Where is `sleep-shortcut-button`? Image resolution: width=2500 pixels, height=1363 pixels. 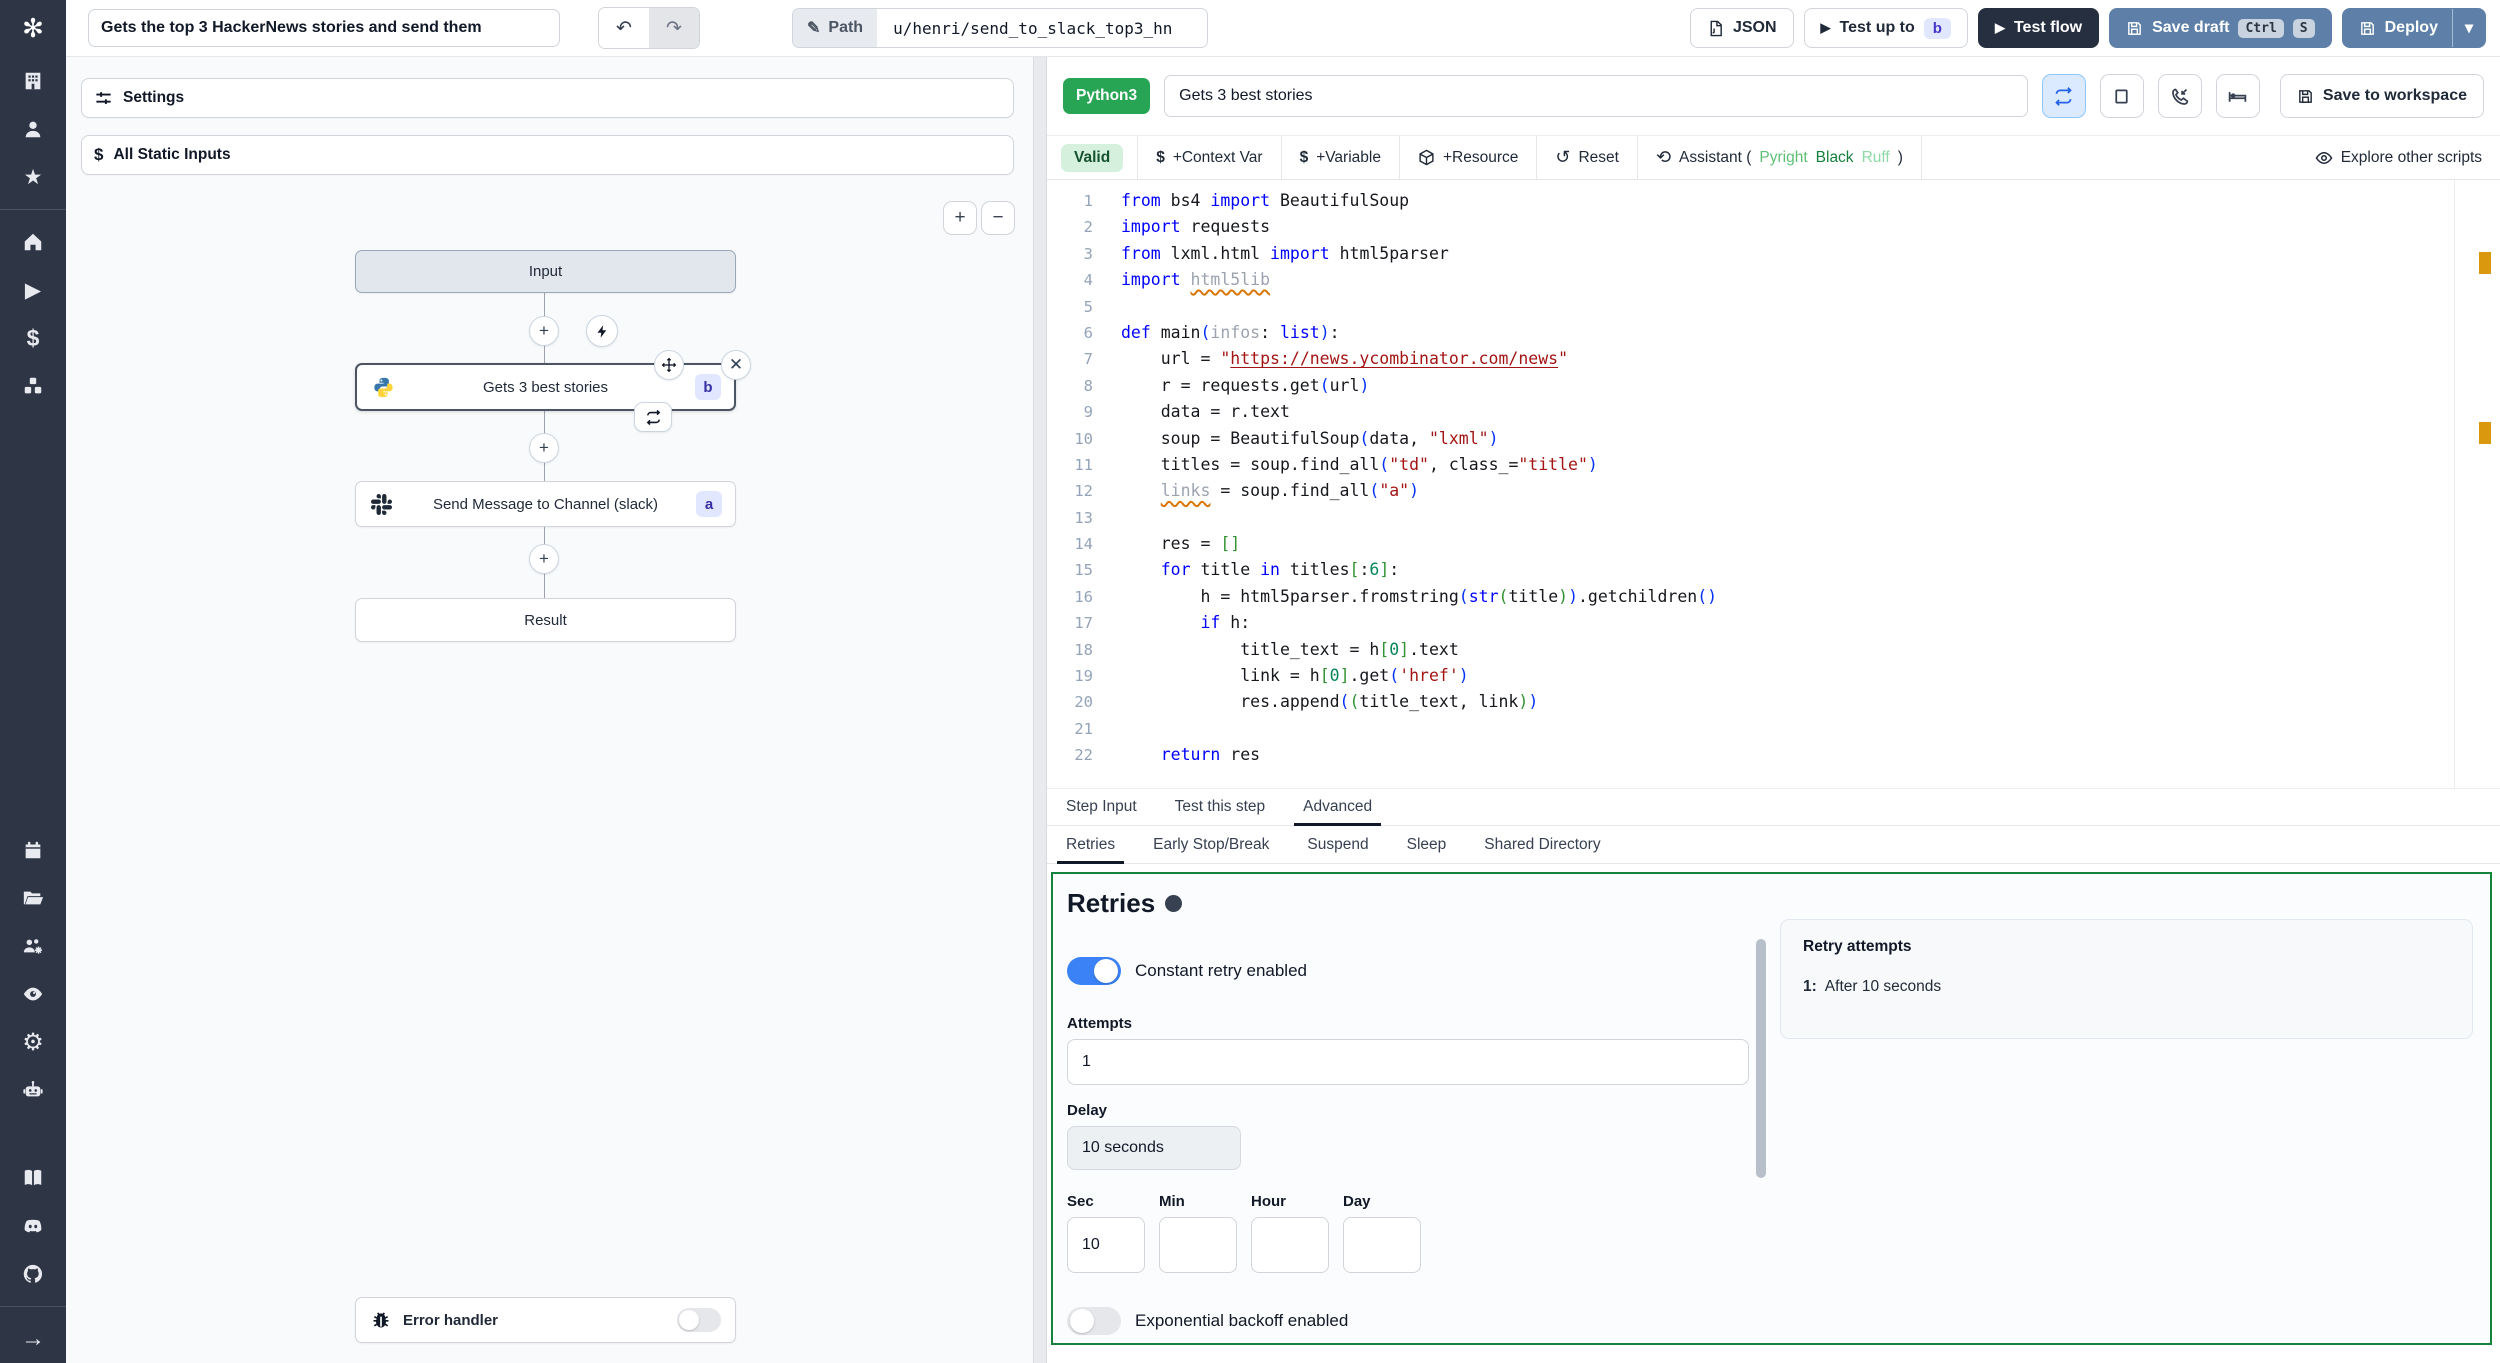 sleep-shortcut-button is located at coordinates (2237, 96).